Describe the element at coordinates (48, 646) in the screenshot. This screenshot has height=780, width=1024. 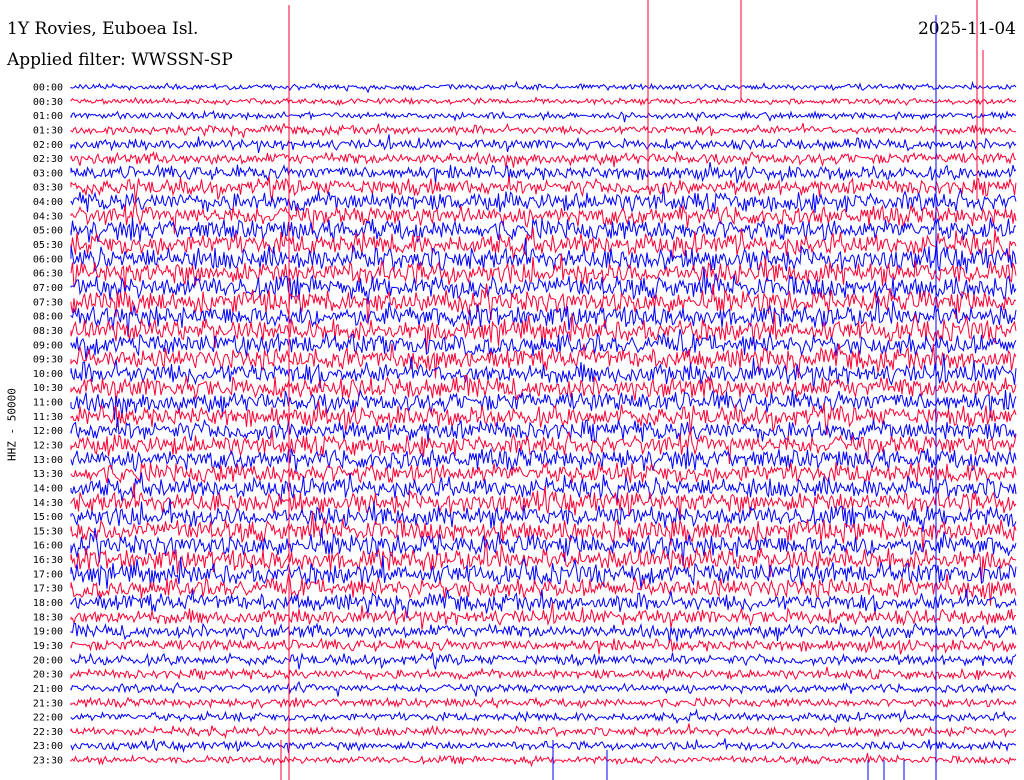
I see `row-time-label: 19:30` at that location.